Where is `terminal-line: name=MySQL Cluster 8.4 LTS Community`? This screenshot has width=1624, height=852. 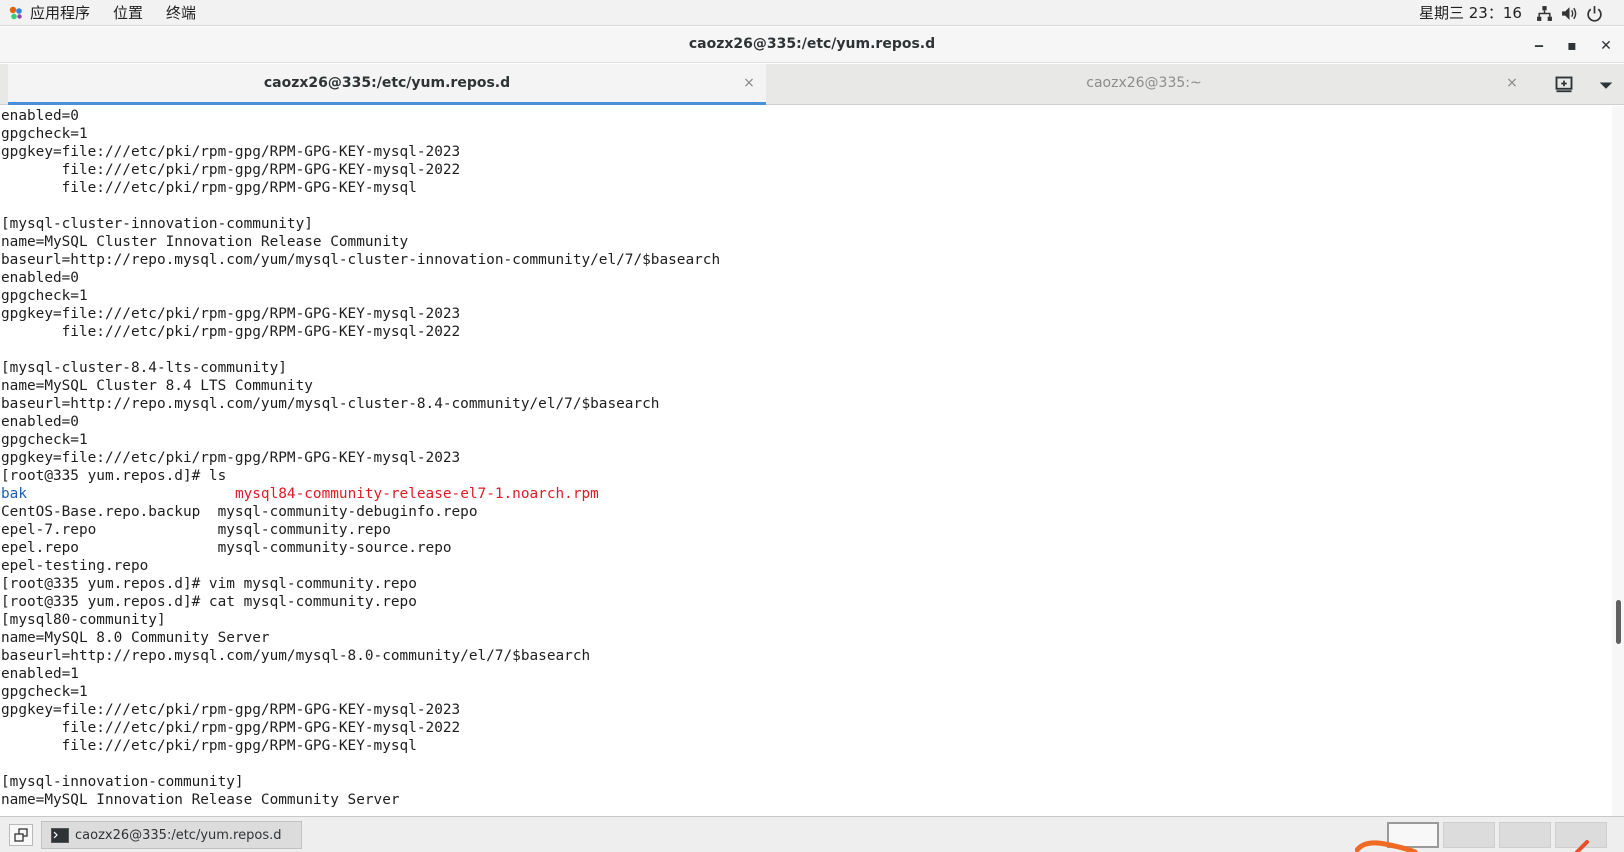
terminal-line: name=MySQL Cluster 8.4 LTS Community is located at coordinates (360, 386).